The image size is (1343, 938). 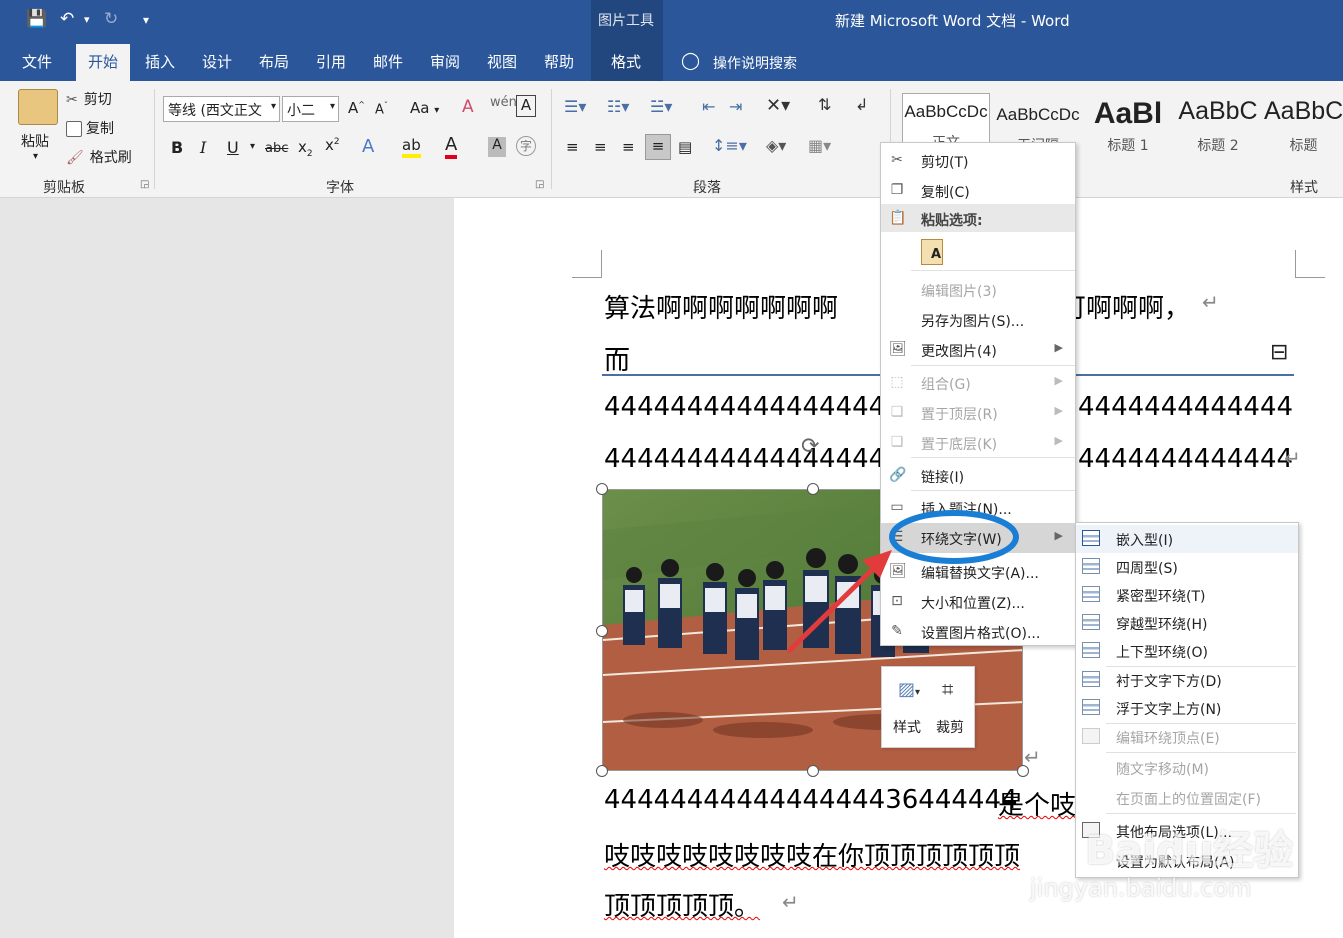 What do you see at coordinates (368, 146) in the screenshot?
I see `text-effects-icon: A` at bounding box center [368, 146].